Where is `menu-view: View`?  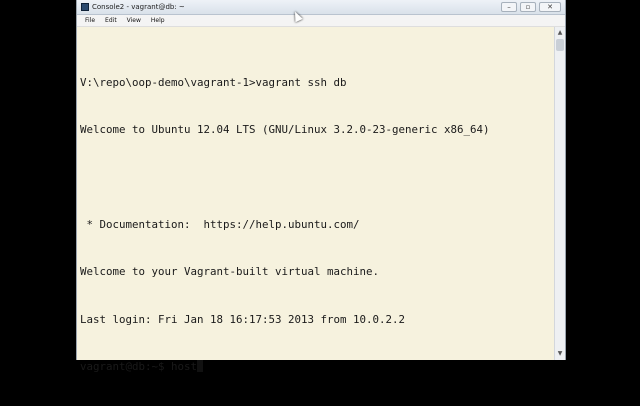 menu-view: View is located at coordinates (134, 20).